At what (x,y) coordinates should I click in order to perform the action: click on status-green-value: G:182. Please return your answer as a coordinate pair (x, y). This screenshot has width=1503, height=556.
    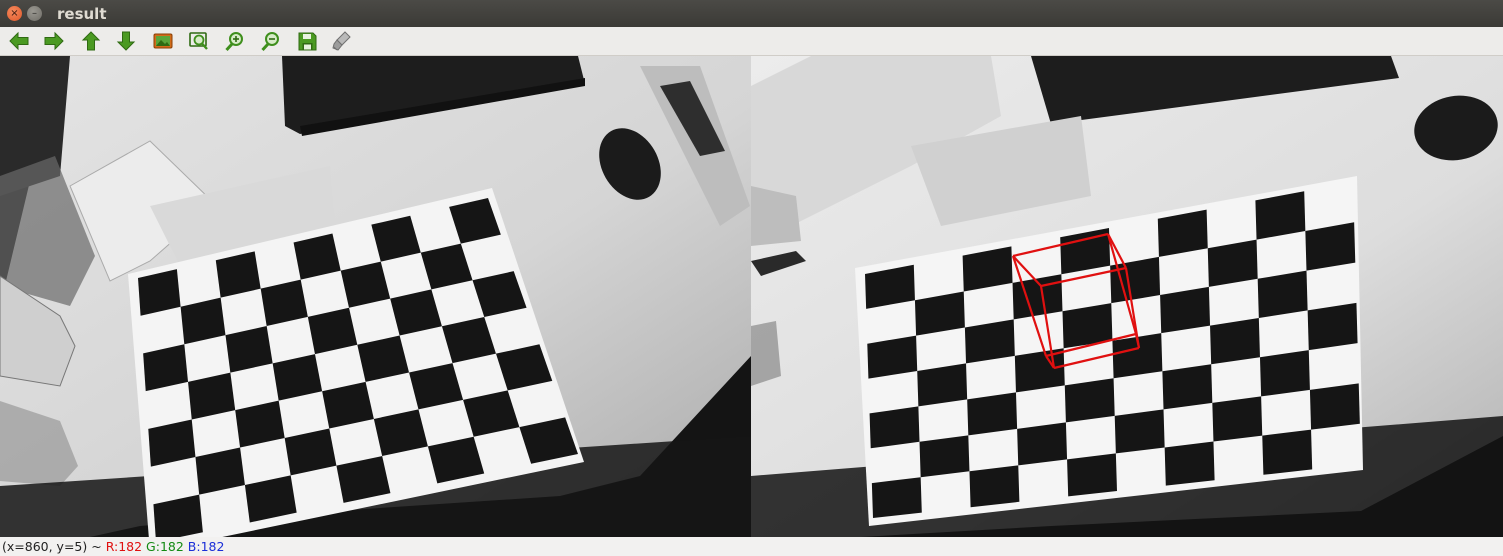
    Looking at the image, I should click on (165, 546).